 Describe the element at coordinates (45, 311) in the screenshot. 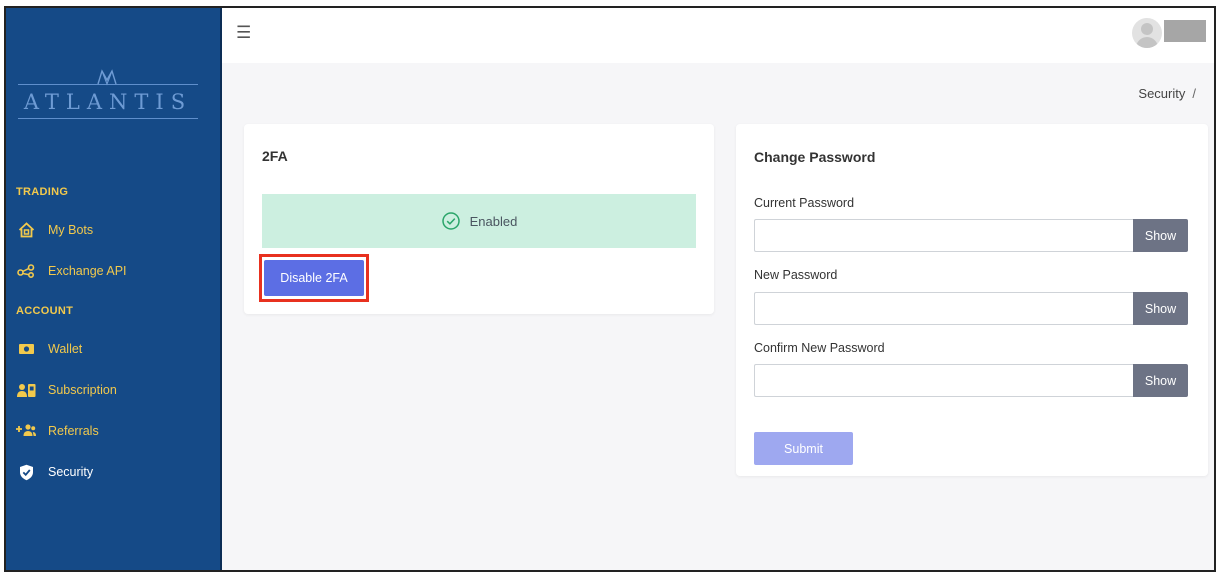

I see `sidebar-section-account: ACCOUNT` at that location.